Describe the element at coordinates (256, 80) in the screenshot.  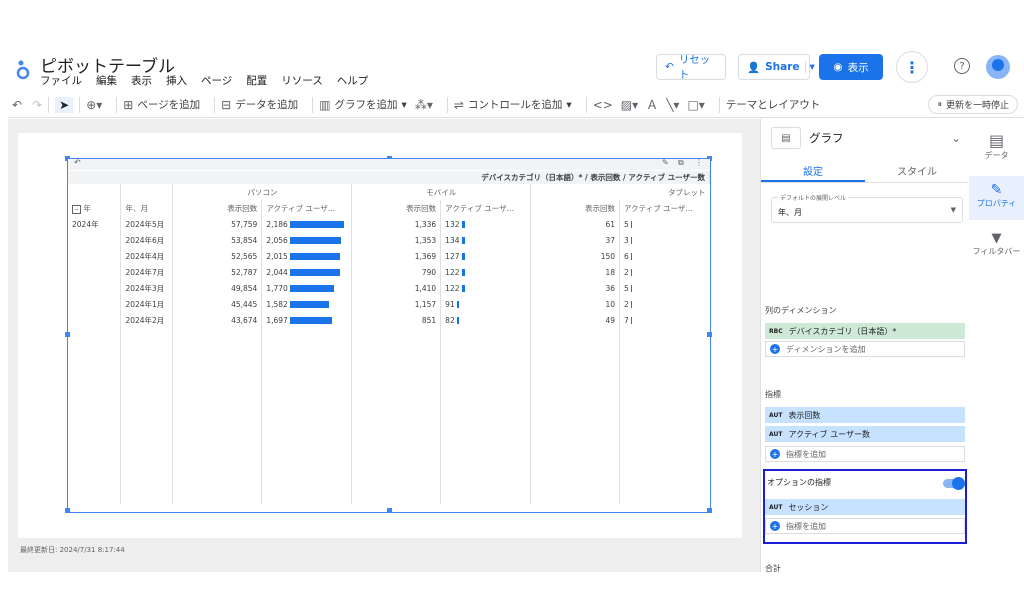
I see `menu-arrange: 配置` at that location.